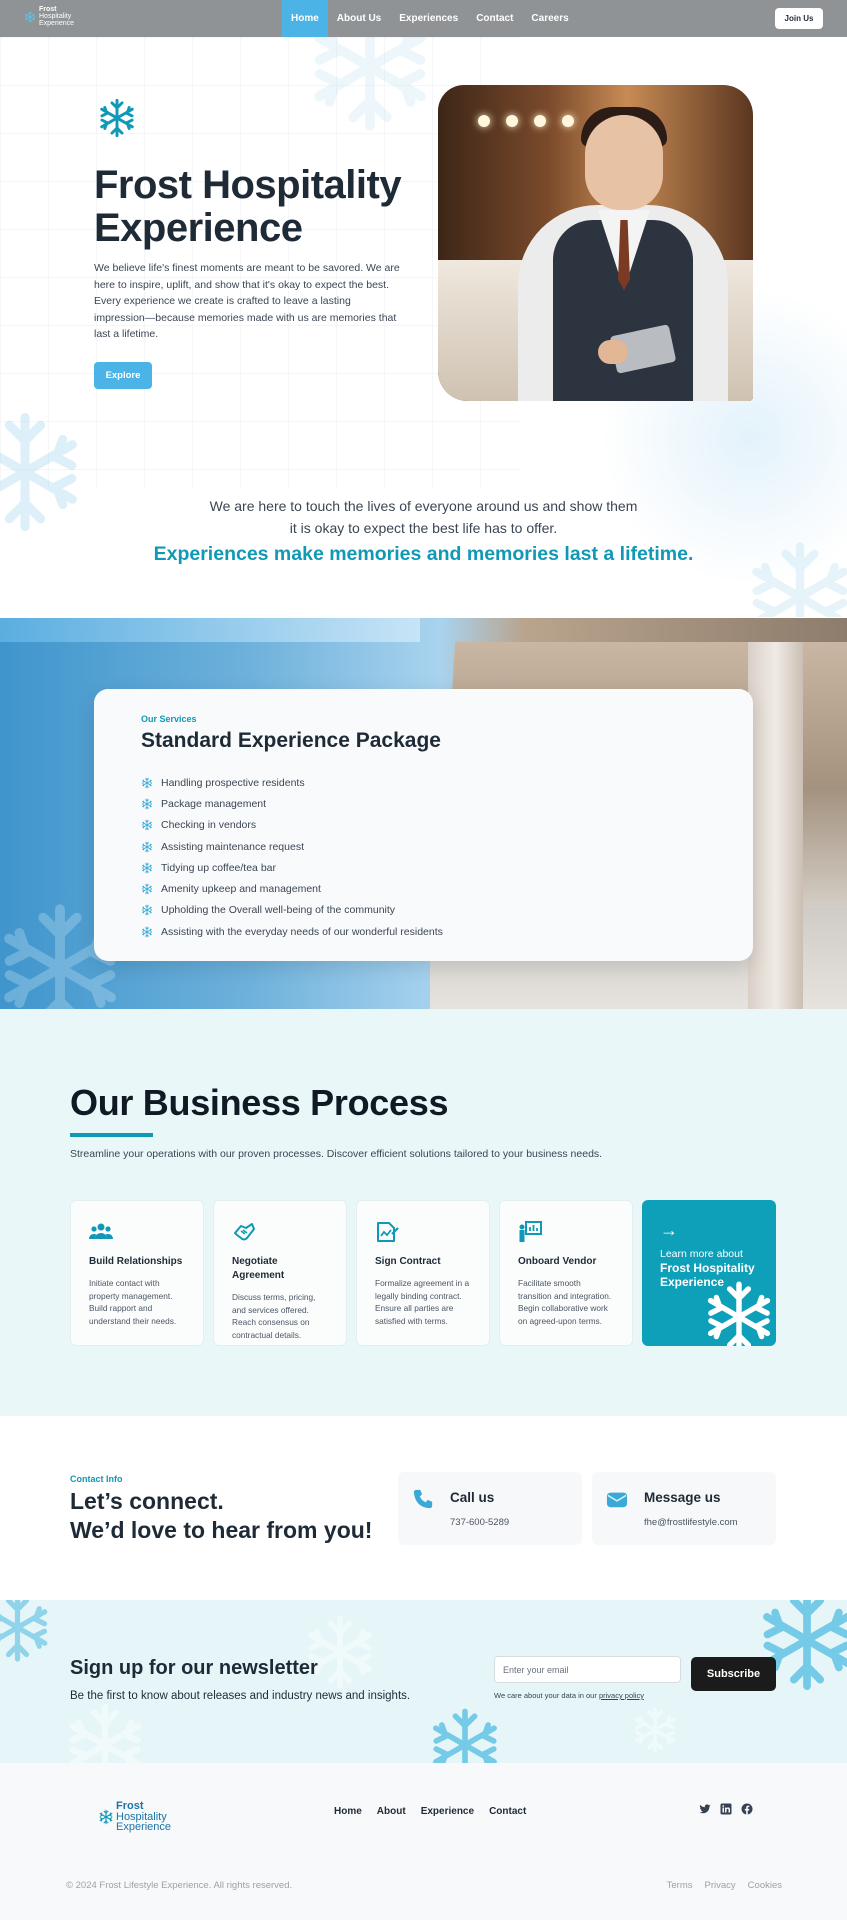 The height and width of the screenshot is (1920, 847). What do you see at coordinates (244, 1232) in the screenshot?
I see `handshake-icon` at bounding box center [244, 1232].